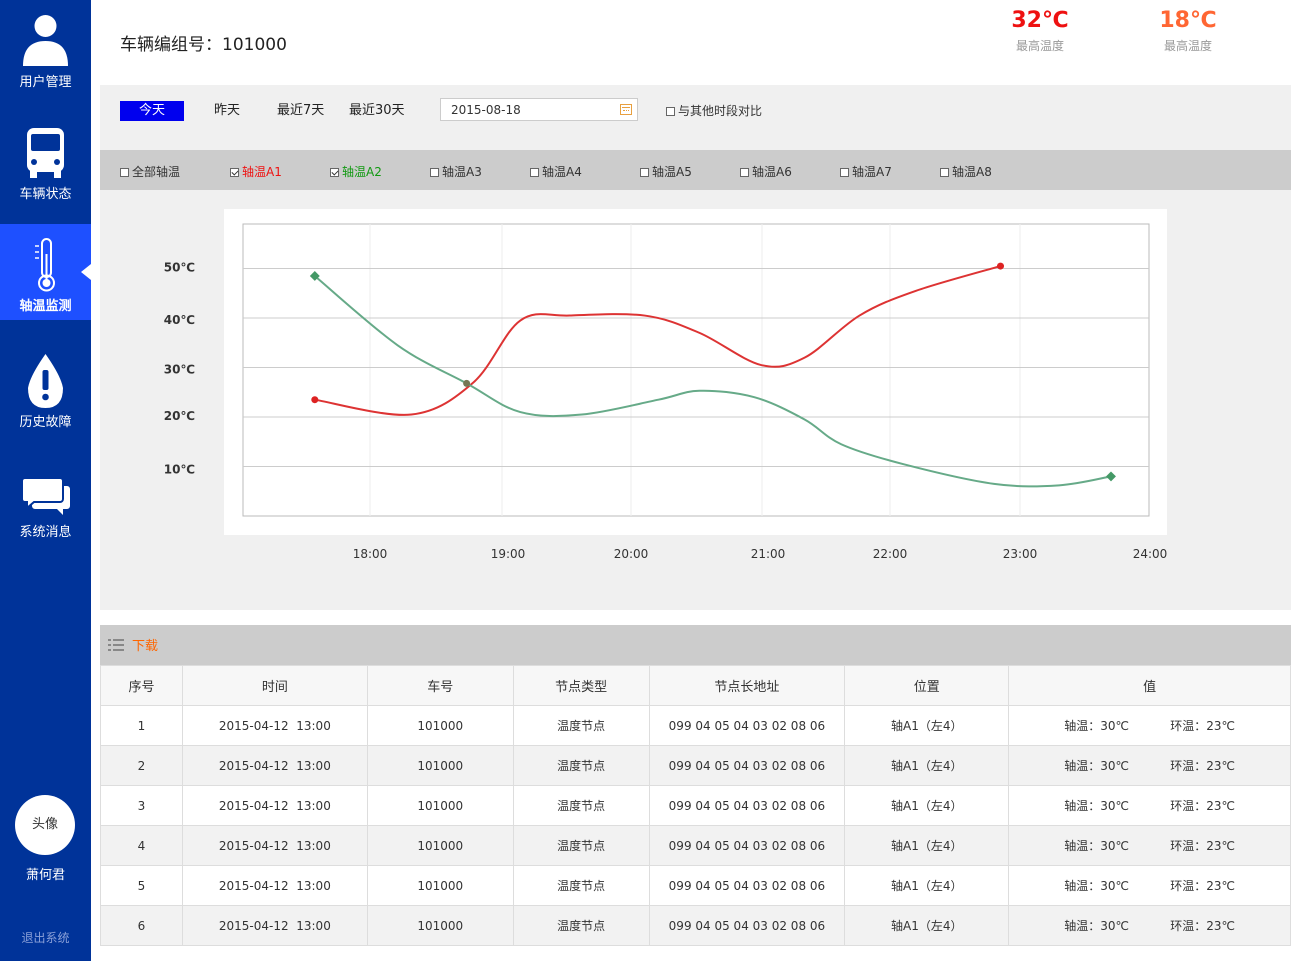 The width and height of the screenshot is (1291, 961). What do you see at coordinates (1150, 554) in the screenshot?
I see `x-tick-label: 24:00` at bounding box center [1150, 554].